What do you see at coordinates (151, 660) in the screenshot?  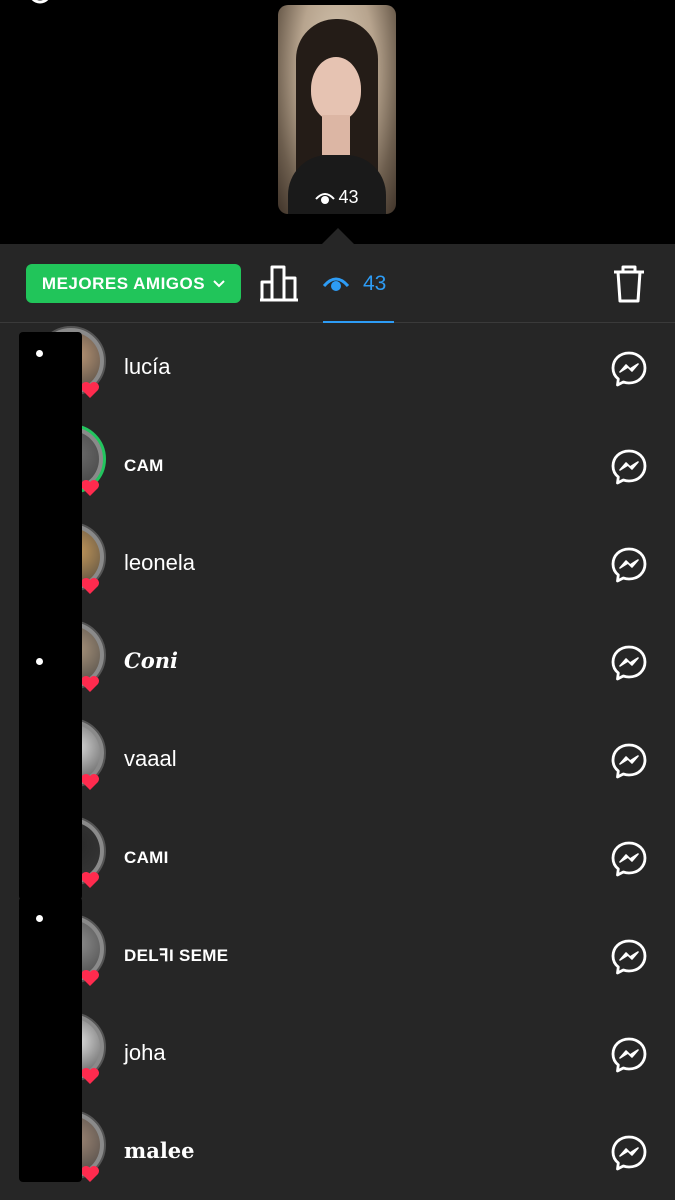 I see `username: Coni` at bounding box center [151, 660].